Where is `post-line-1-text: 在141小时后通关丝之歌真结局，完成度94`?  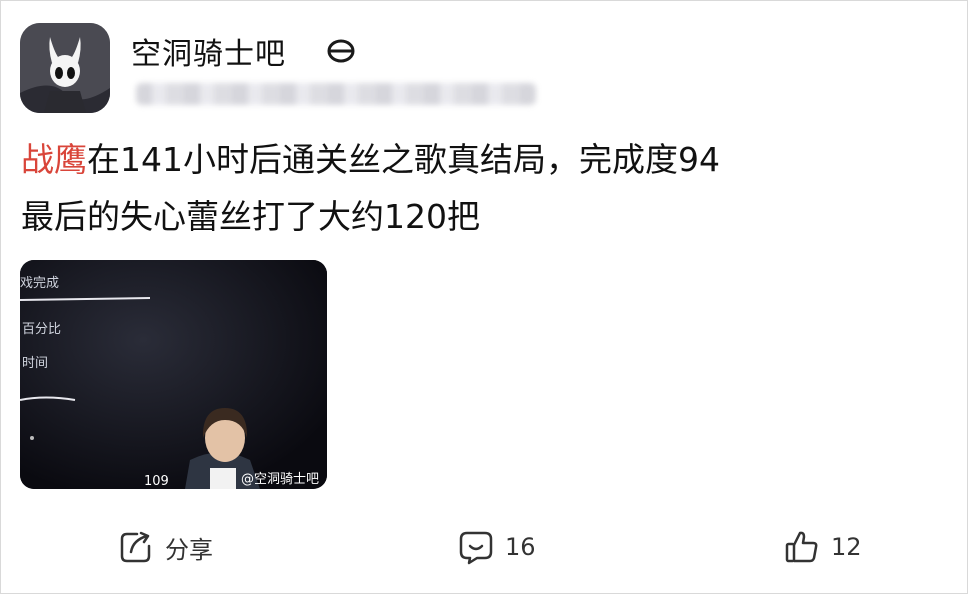 post-line-1-text: 在141小时后通关丝之歌真结局，完成度94 is located at coordinates (403, 159).